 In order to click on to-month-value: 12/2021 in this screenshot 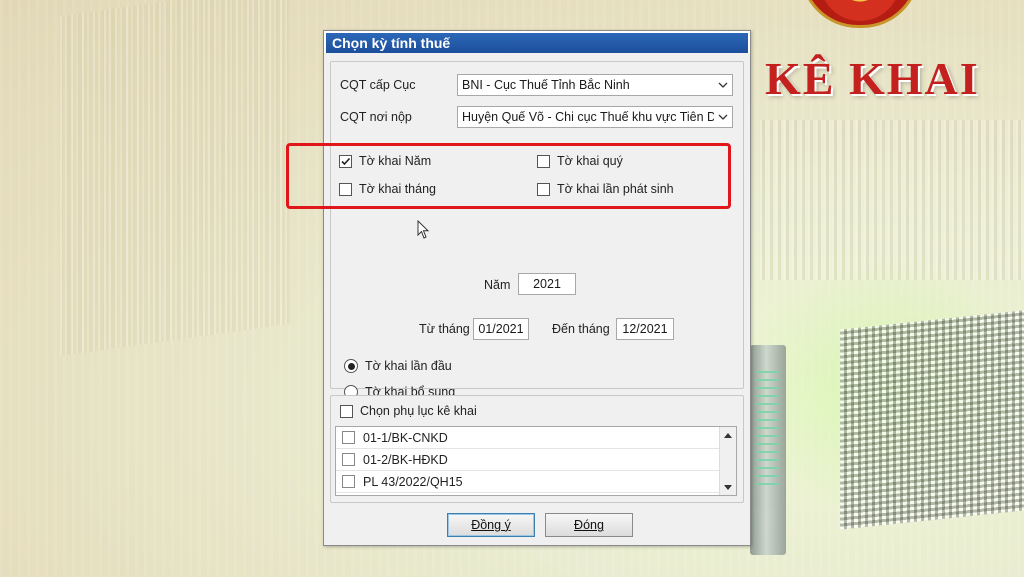, I will do `click(645, 329)`.